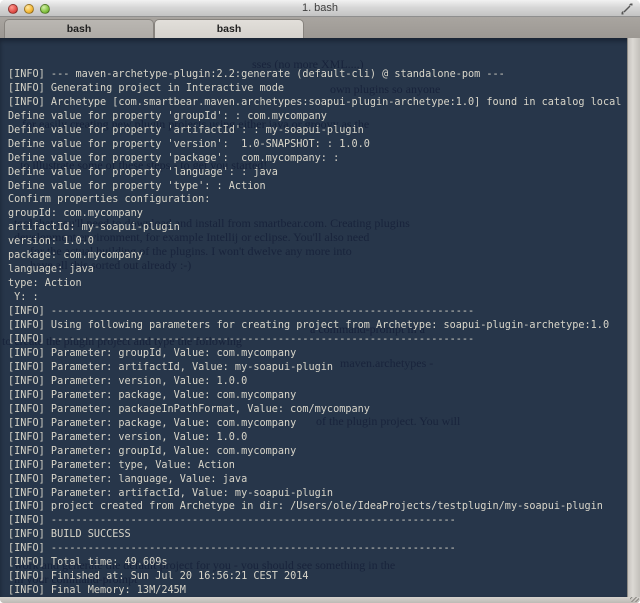 This screenshot has height=603, width=640. I want to click on terminal-line: Confirm properties configuration:, so click(109, 200).